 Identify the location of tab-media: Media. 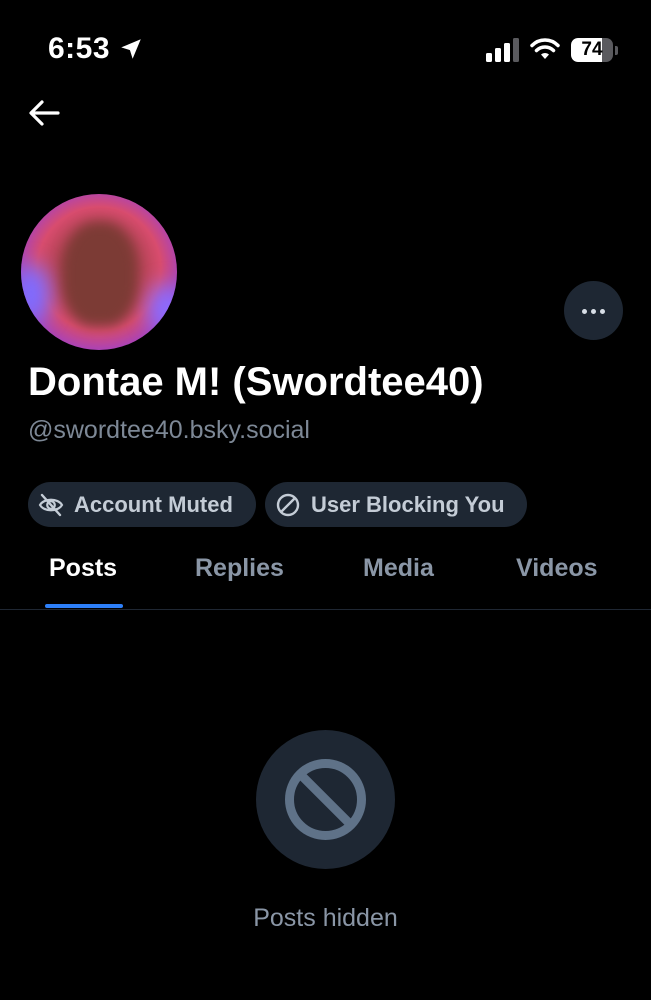
(398, 568).